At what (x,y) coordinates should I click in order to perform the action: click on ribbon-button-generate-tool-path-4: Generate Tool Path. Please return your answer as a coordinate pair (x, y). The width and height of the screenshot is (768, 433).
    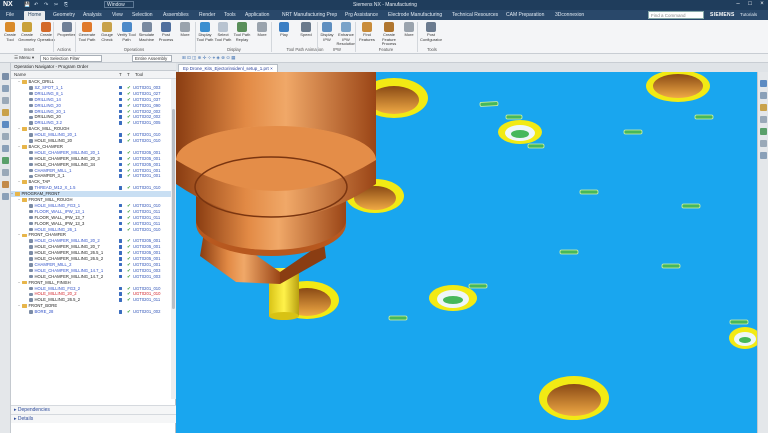
    Looking at the image, I should click on (87, 34).